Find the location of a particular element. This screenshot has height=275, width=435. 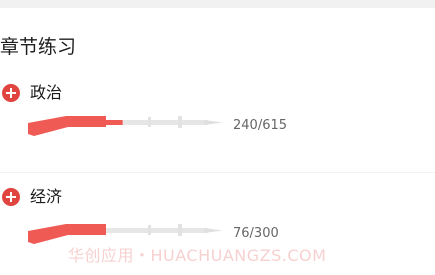

watermark: 华创应用・HUACHUANGZS.COM is located at coordinates (197, 255).